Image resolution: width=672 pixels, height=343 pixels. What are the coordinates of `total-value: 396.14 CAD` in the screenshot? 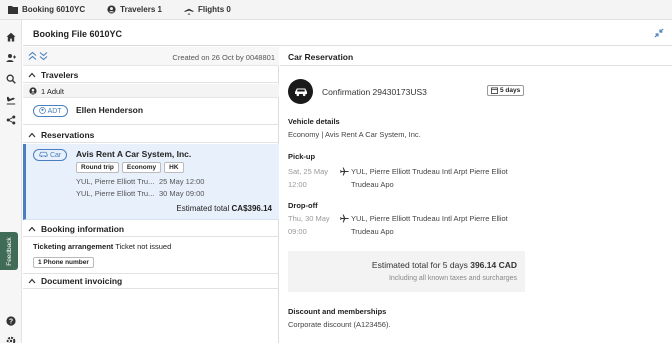 It's located at (493, 265).